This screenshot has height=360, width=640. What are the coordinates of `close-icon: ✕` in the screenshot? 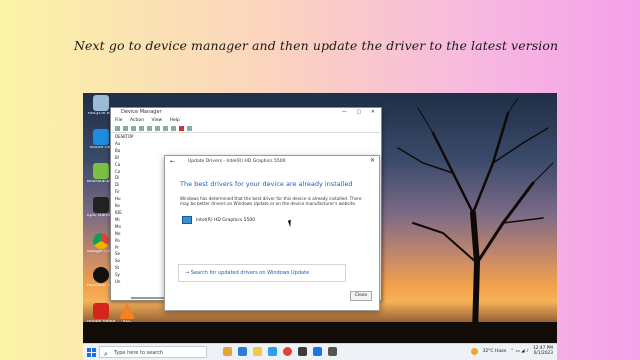 It's located at (372, 160).